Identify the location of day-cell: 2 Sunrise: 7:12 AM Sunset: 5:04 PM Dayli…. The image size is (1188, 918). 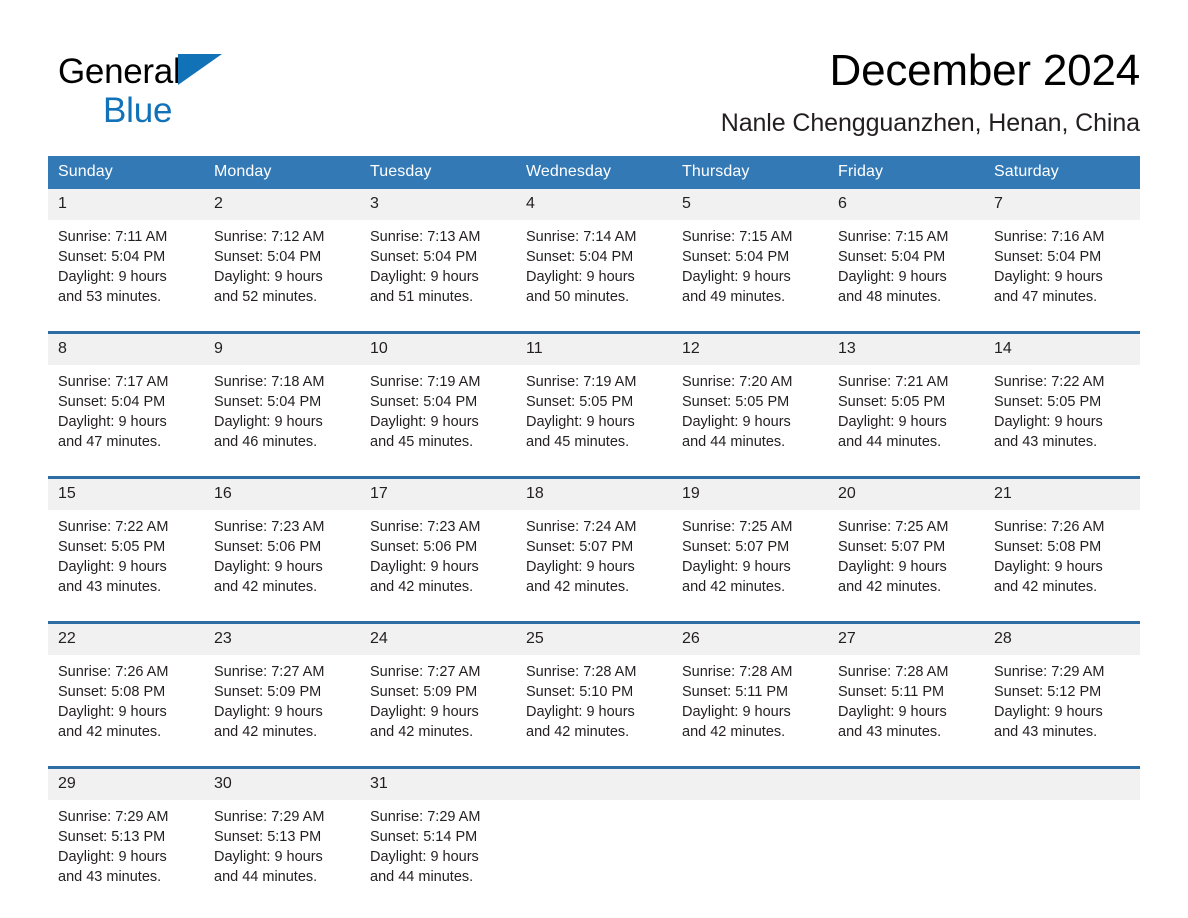
(282, 261).